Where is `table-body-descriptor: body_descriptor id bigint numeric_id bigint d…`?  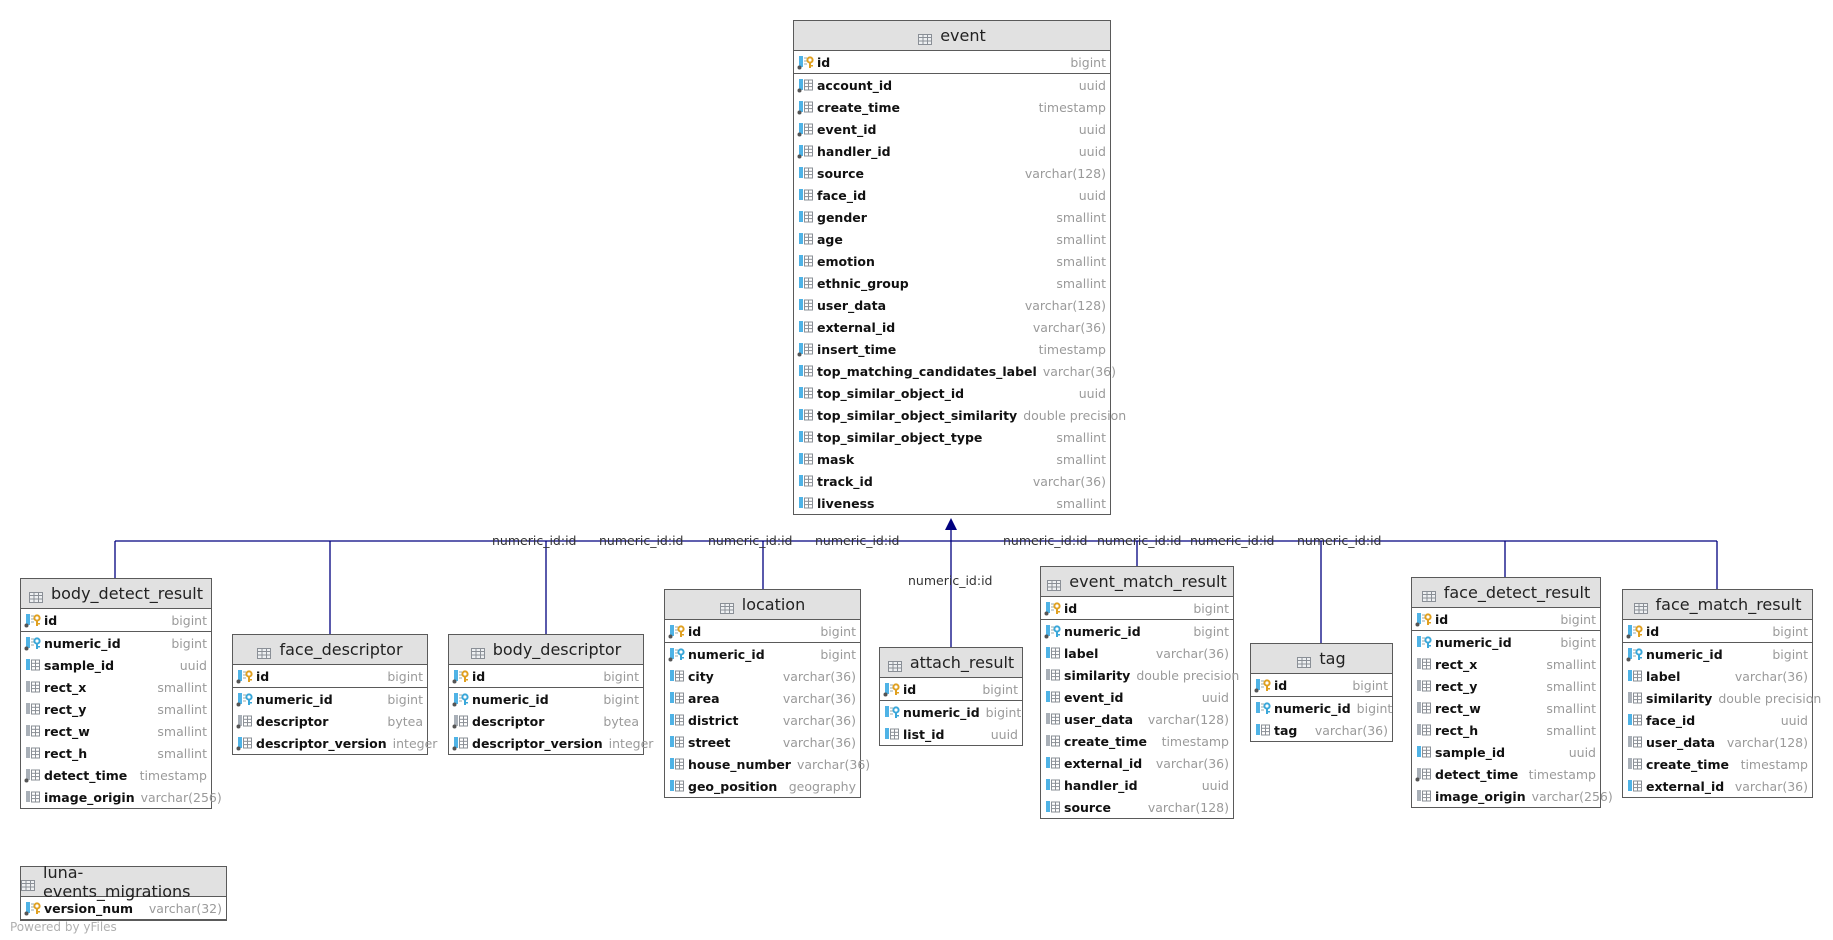
table-body-descriptor: body_descriptor id bigint numeric_id bigint d… is located at coordinates (550, 694).